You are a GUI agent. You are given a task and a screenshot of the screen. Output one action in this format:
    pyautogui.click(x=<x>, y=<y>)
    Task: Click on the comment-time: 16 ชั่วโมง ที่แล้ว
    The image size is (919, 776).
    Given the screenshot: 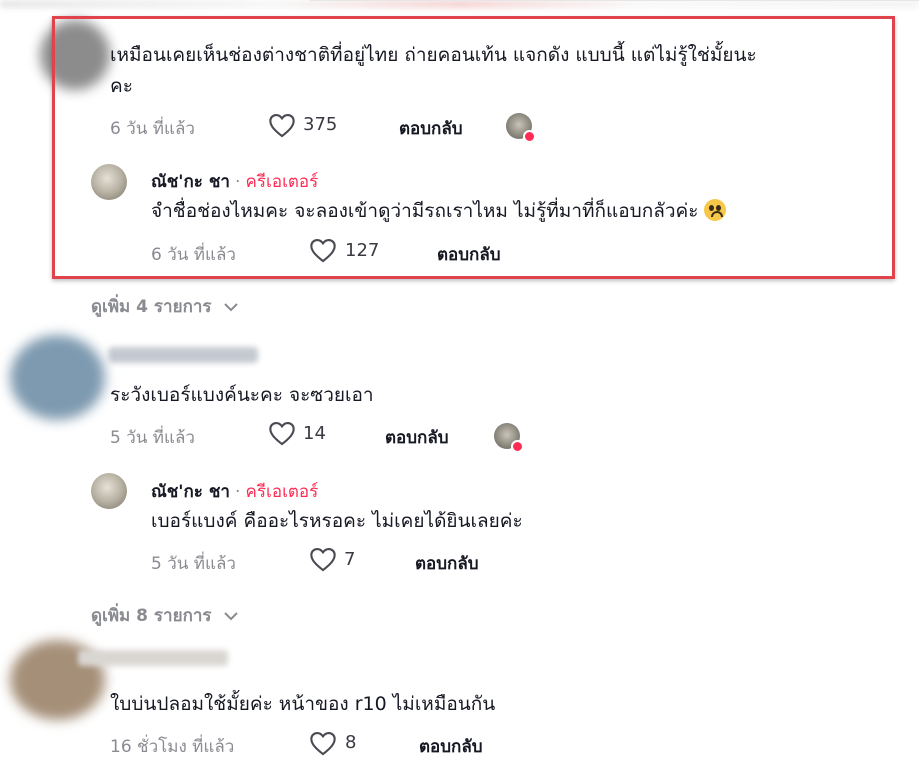 What is the action you would take?
    pyautogui.click(x=172, y=747)
    